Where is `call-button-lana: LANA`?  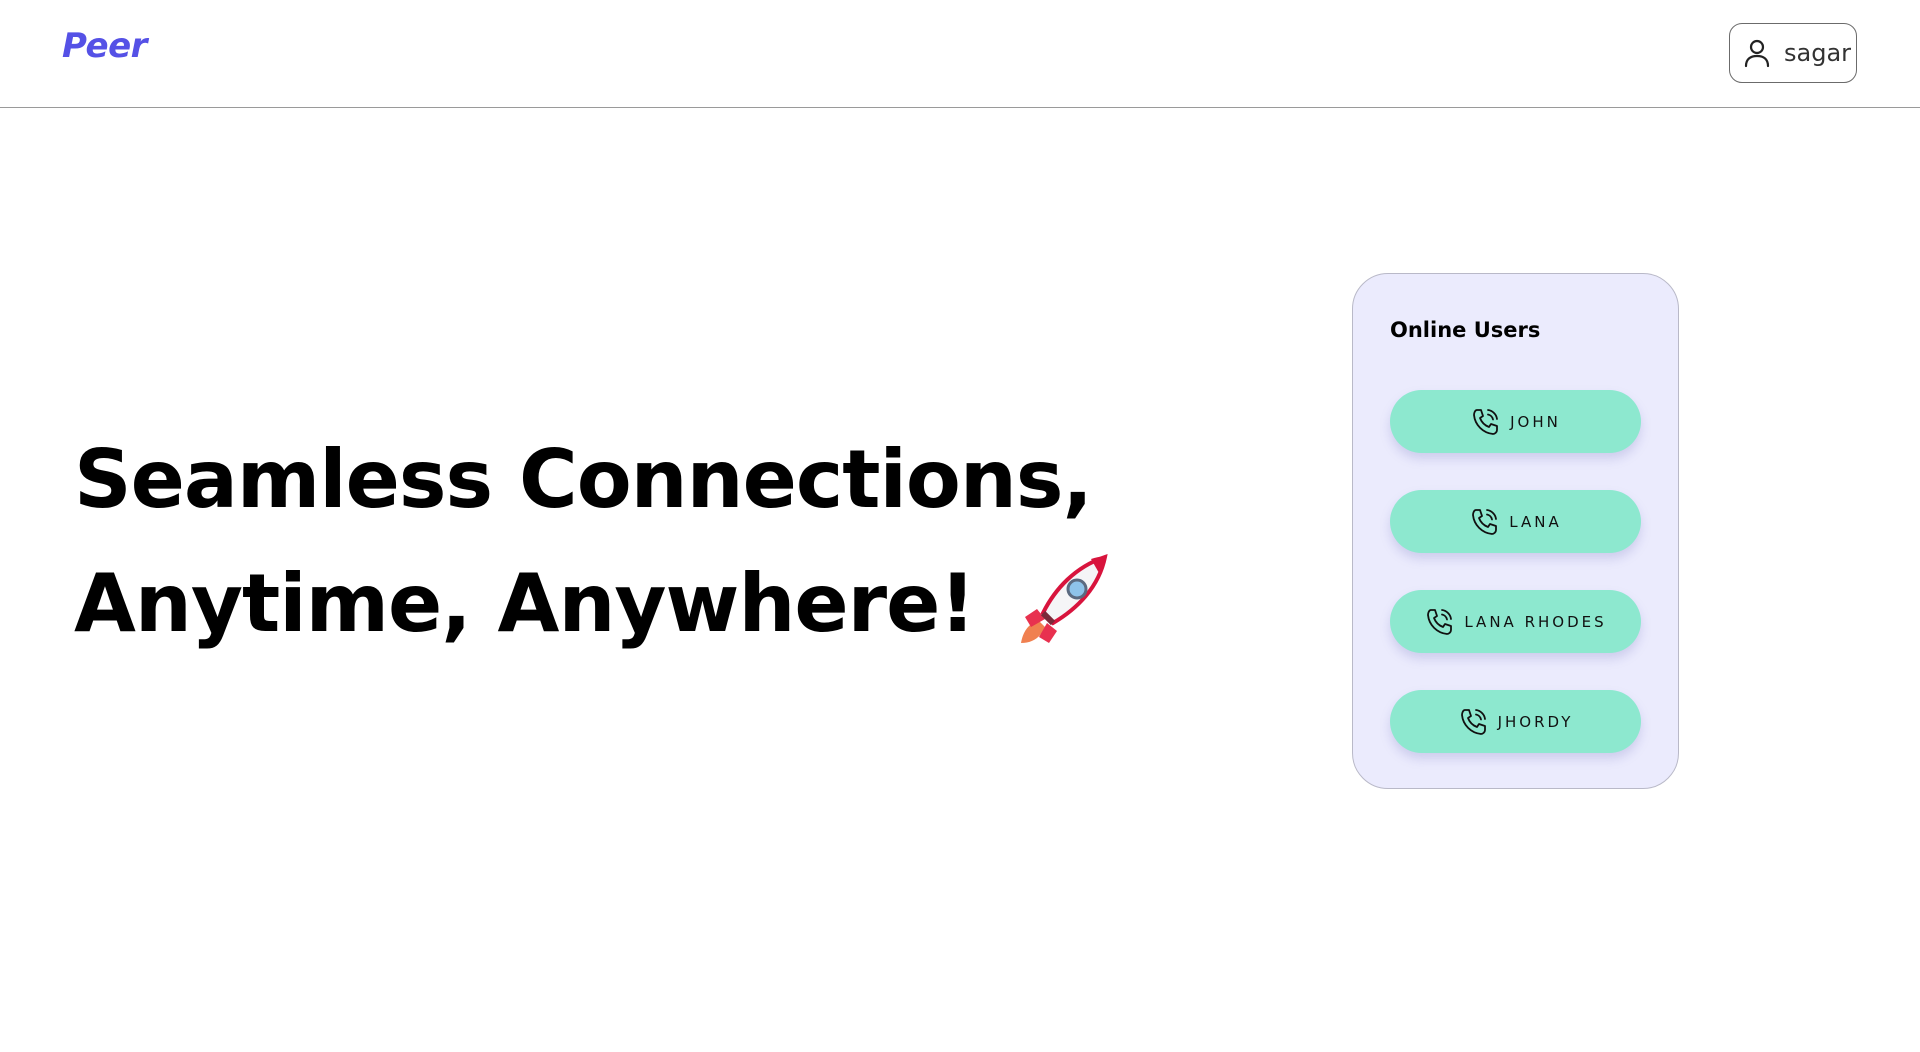 call-button-lana: LANA is located at coordinates (1515, 521).